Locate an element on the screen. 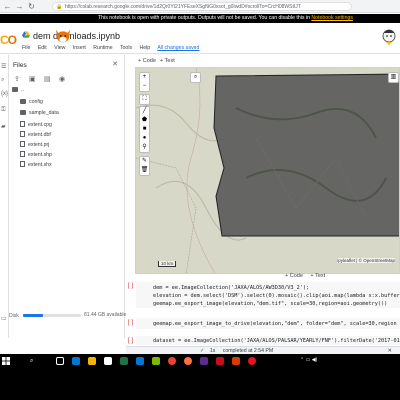  tree-item-label: sample_data is located at coordinates (44, 113).